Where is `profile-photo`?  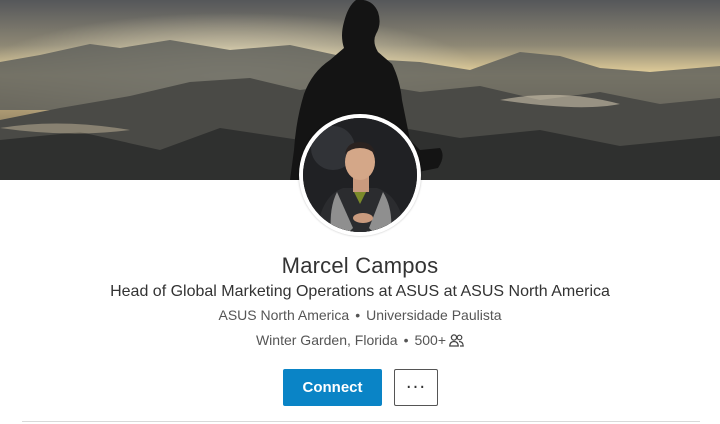
profile-photo is located at coordinates (360, 175).